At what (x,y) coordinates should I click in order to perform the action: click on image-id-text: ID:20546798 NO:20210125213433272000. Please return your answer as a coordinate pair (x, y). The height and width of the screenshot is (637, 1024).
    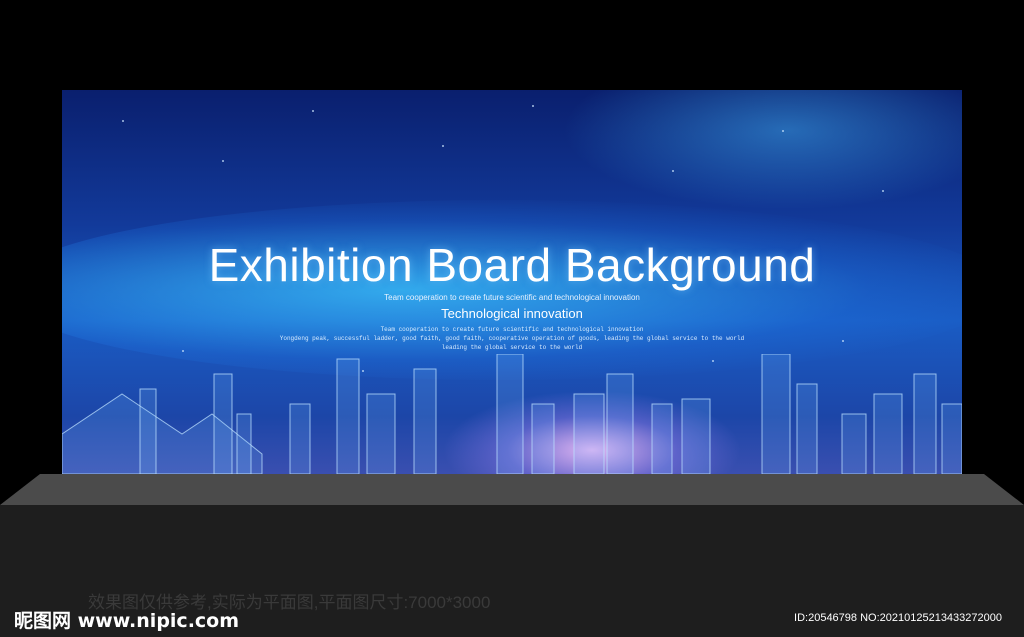
    Looking at the image, I should click on (898, 618).